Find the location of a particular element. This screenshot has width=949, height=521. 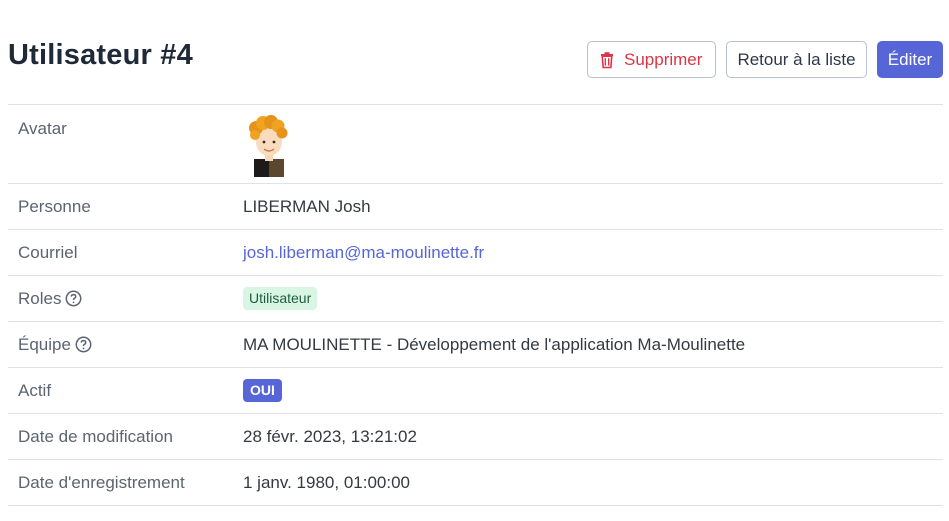

row-courriel: Courriel josh.liberman@ma-moulinette.fr is located at coordinates (475, 253).